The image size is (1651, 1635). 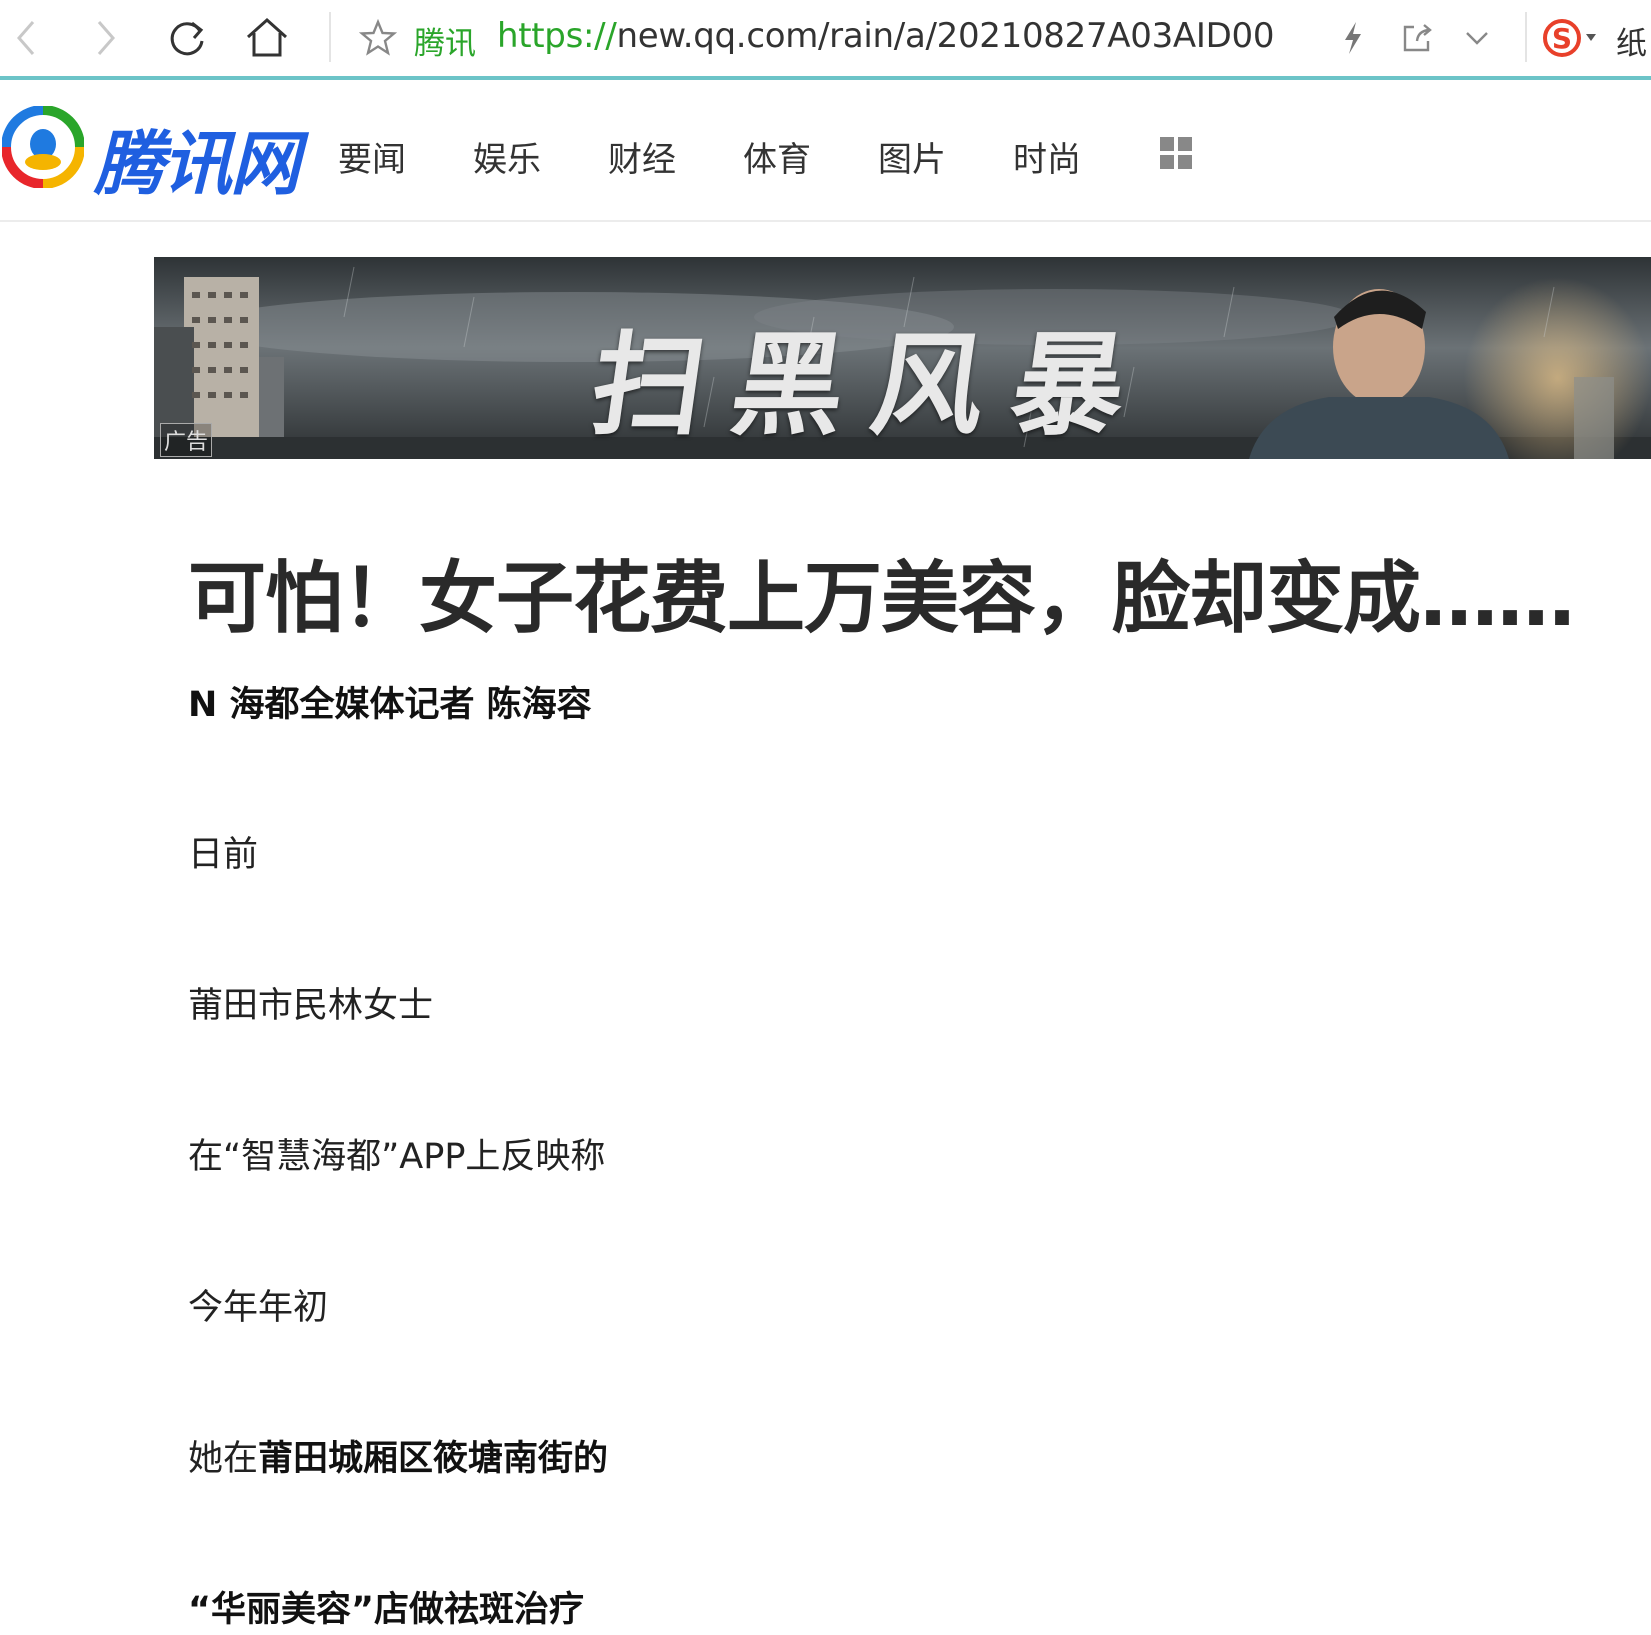 I want to click on bookmark-star-icon, so click(x=378, y=38).